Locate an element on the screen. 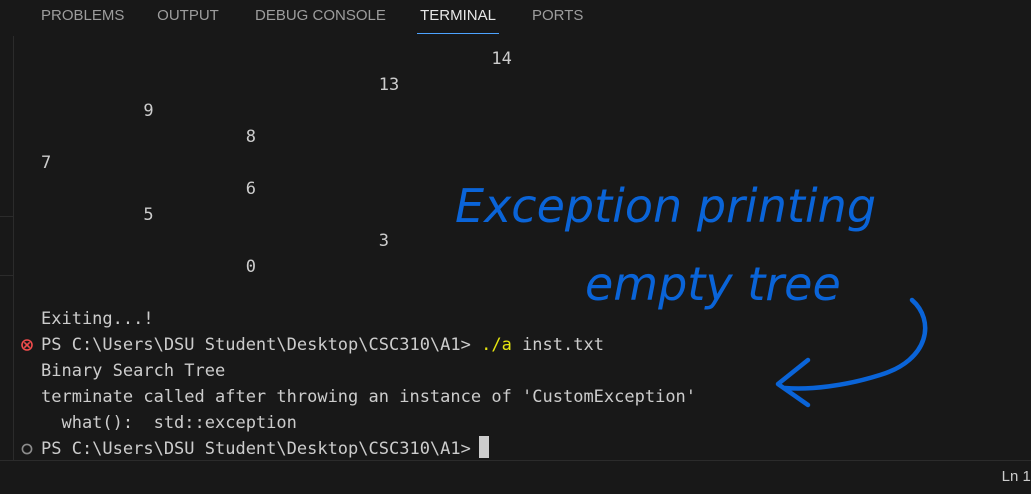 Image resolution: width=1031 pixels, height=494 pixels. terminal-line: Exiting...! is located at coordinates (97, 319).